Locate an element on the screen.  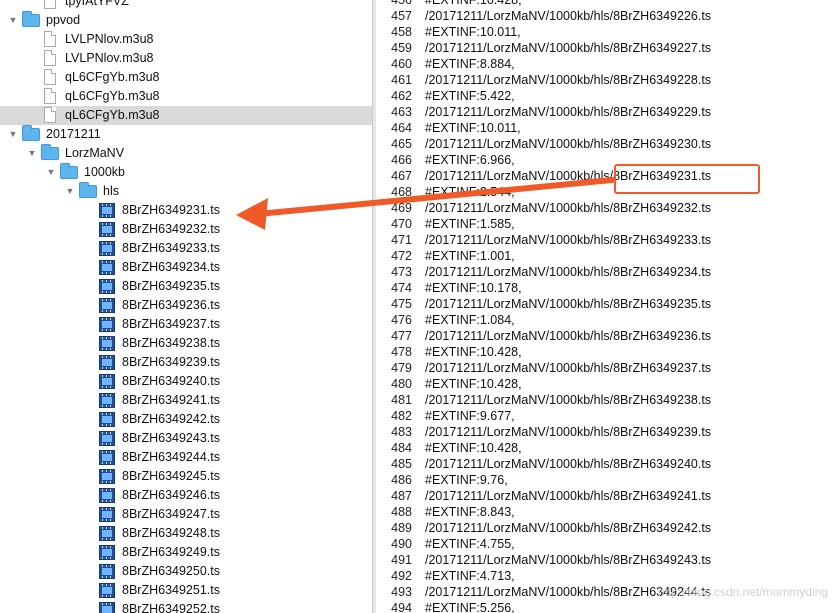
tree-file-row: 8BrZH6349246.ts is located at coordinates (186, 495).